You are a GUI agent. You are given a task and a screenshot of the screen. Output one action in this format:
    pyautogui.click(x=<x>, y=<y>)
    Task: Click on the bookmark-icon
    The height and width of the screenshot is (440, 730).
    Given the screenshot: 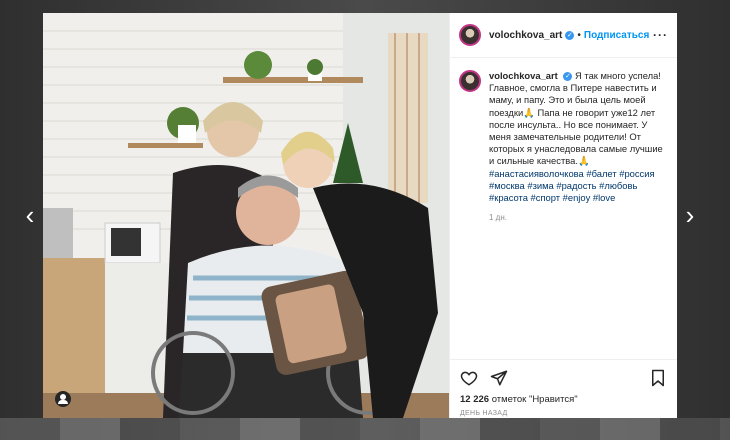 What is the action you would take?
    pyautogui.click(x=658, y=378)
    